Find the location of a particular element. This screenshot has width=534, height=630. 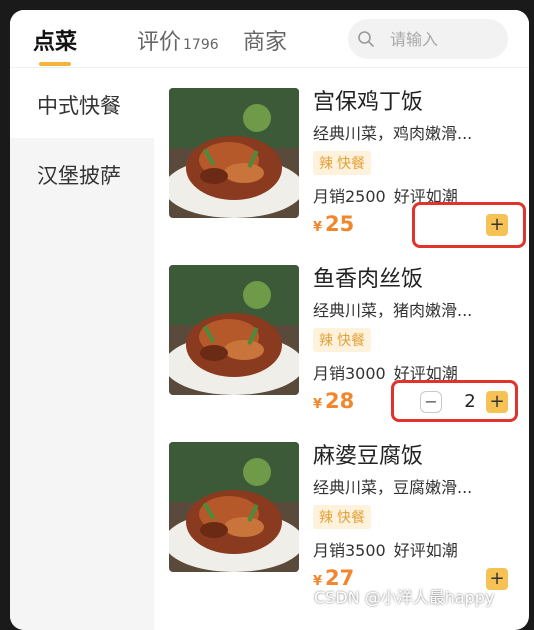

tab-merchant-label: 商家 is located at coordinates (265, 42).